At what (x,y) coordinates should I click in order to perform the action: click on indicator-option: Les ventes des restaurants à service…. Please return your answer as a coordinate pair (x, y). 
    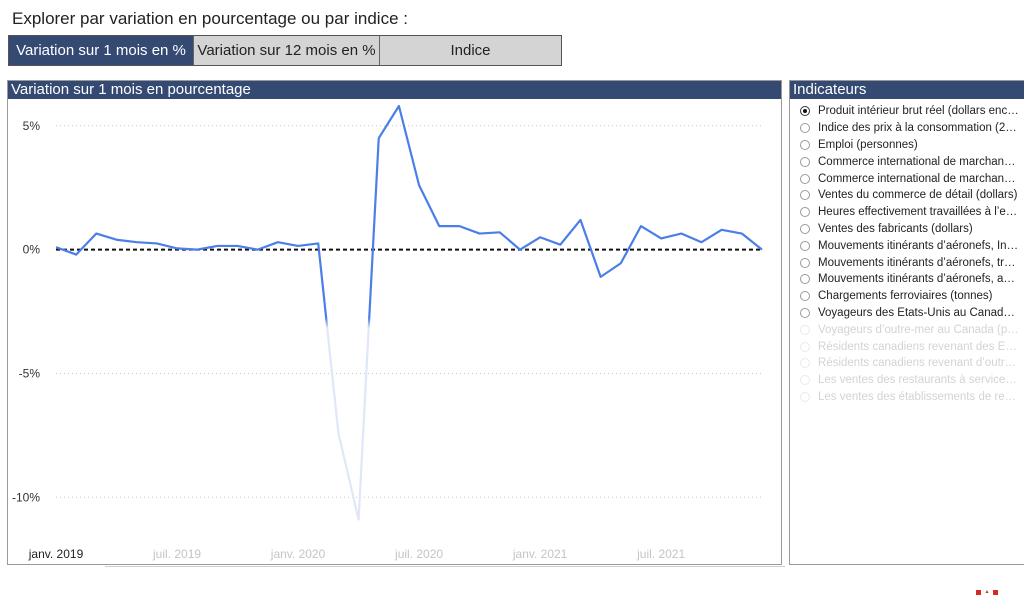
    Looking at the image, I should click on (907, 380).